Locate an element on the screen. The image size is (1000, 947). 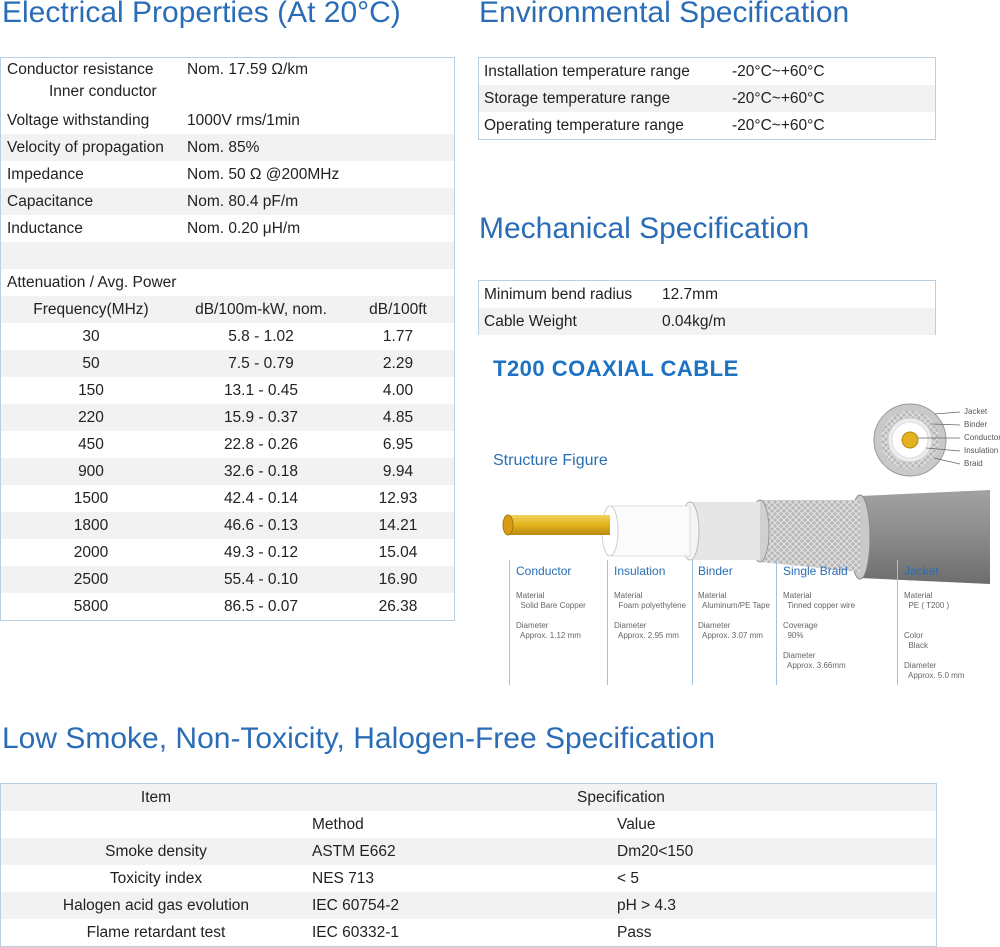
db-per-100ft-cell: 4.85 is located at coordinates (398, 417).